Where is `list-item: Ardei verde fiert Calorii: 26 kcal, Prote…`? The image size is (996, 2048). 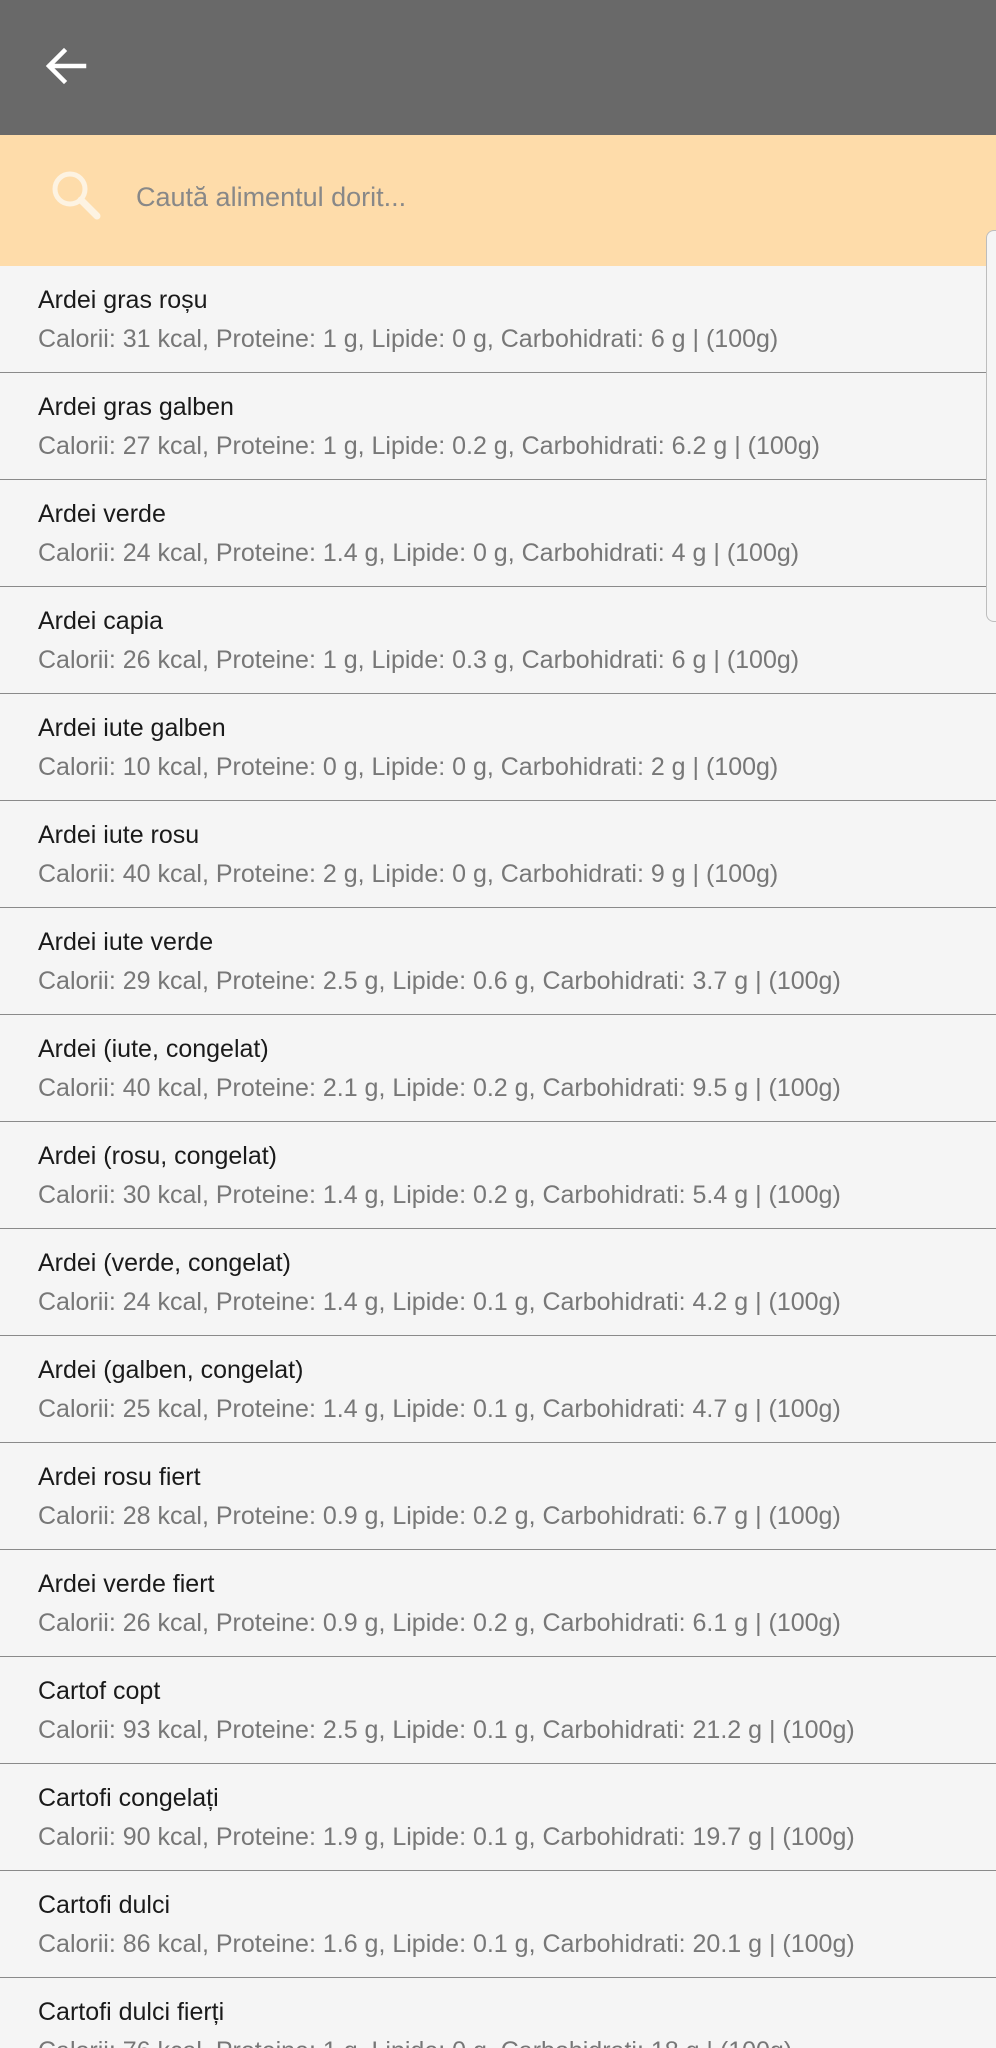 list-item: Ardei verde fiert Calorii: 26 kcal, Prote… is located at coordinates (498, 1603).